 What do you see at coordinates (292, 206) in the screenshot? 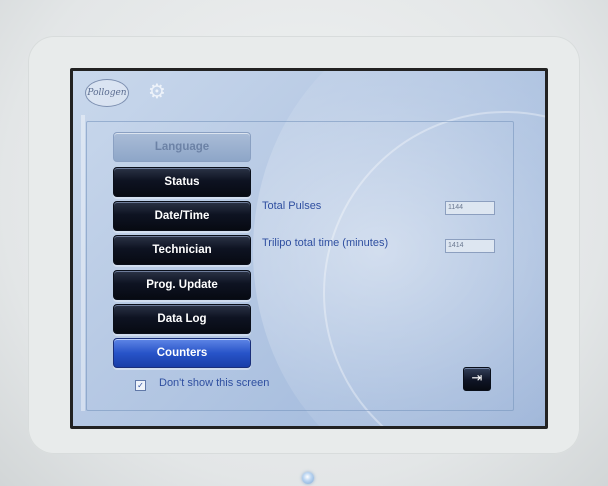
I see `total-pulses-label: Total Pulses` at bounding box center [292, 206].